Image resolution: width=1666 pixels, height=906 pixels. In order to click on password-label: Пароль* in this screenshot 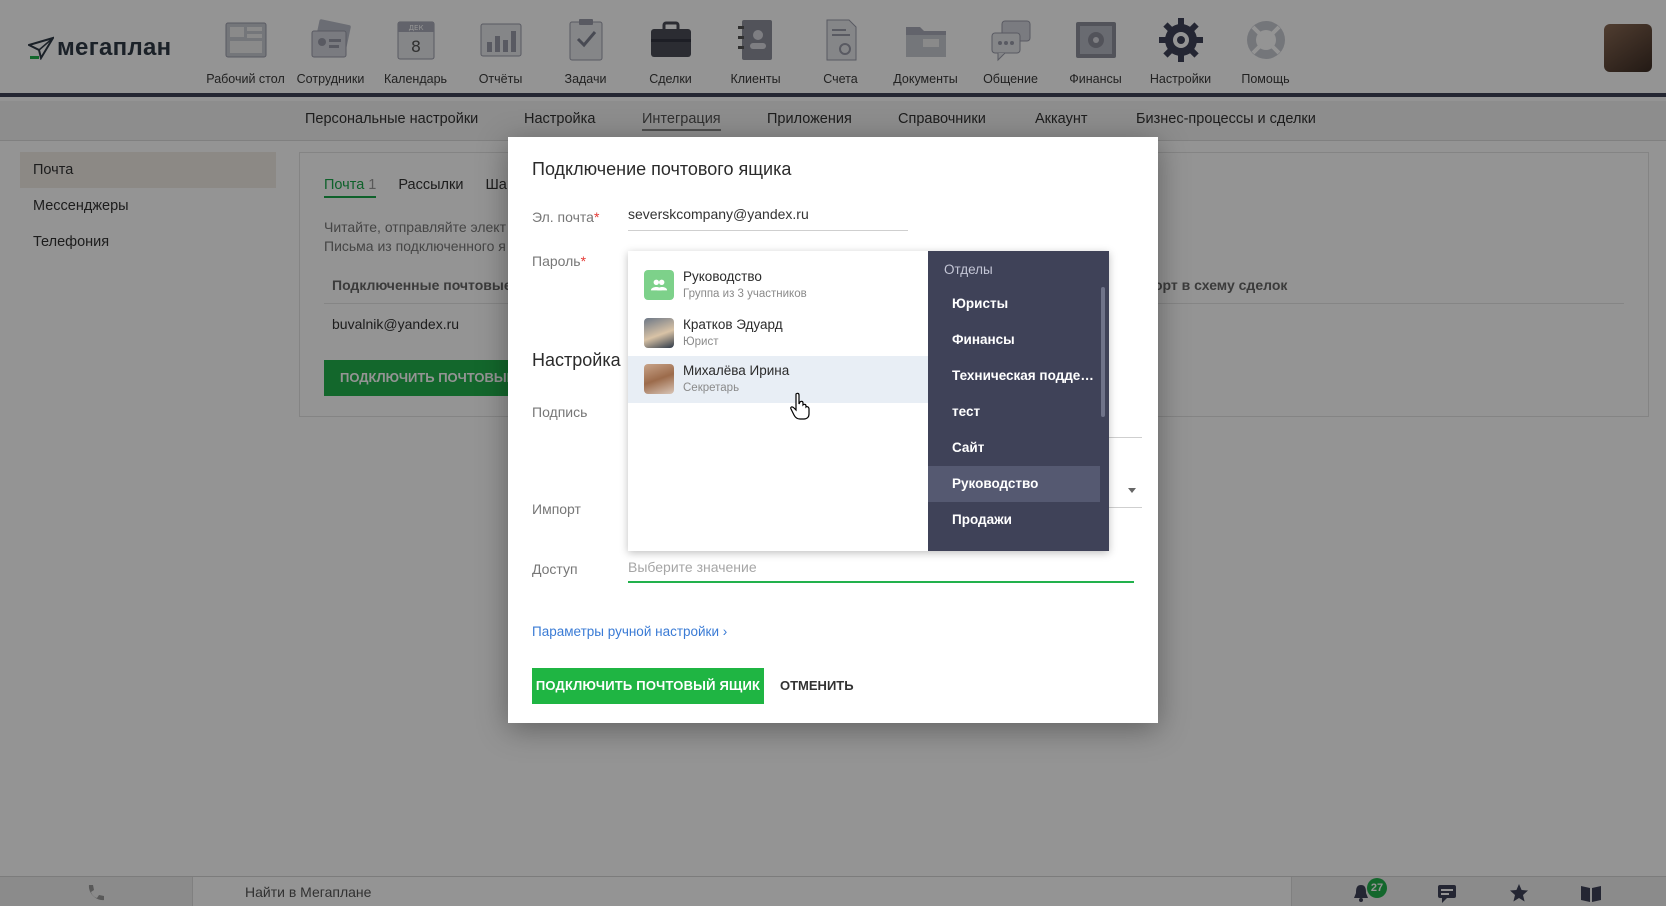, I will do `click(559, 261)`.